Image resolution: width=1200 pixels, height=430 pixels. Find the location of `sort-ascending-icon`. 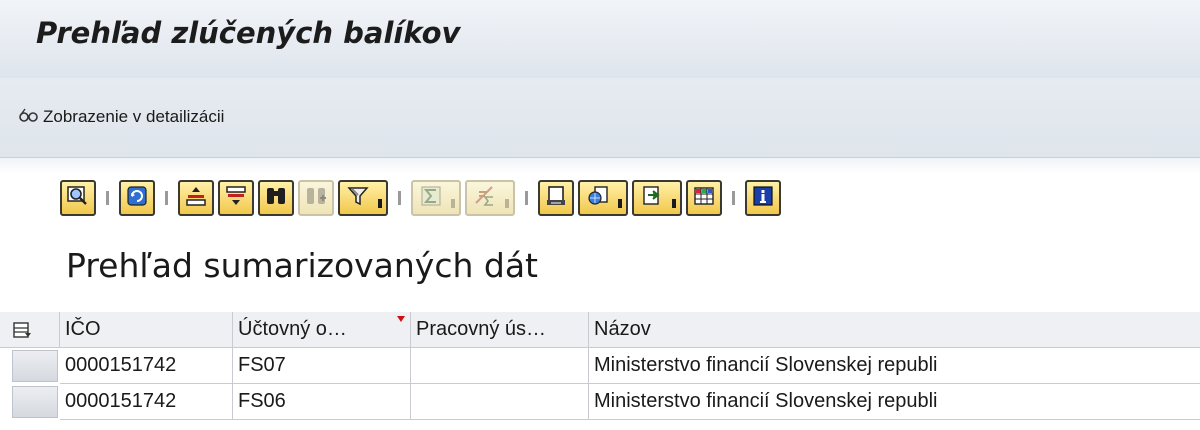

sort-ascending-icon is located at coordinates (196, 198).